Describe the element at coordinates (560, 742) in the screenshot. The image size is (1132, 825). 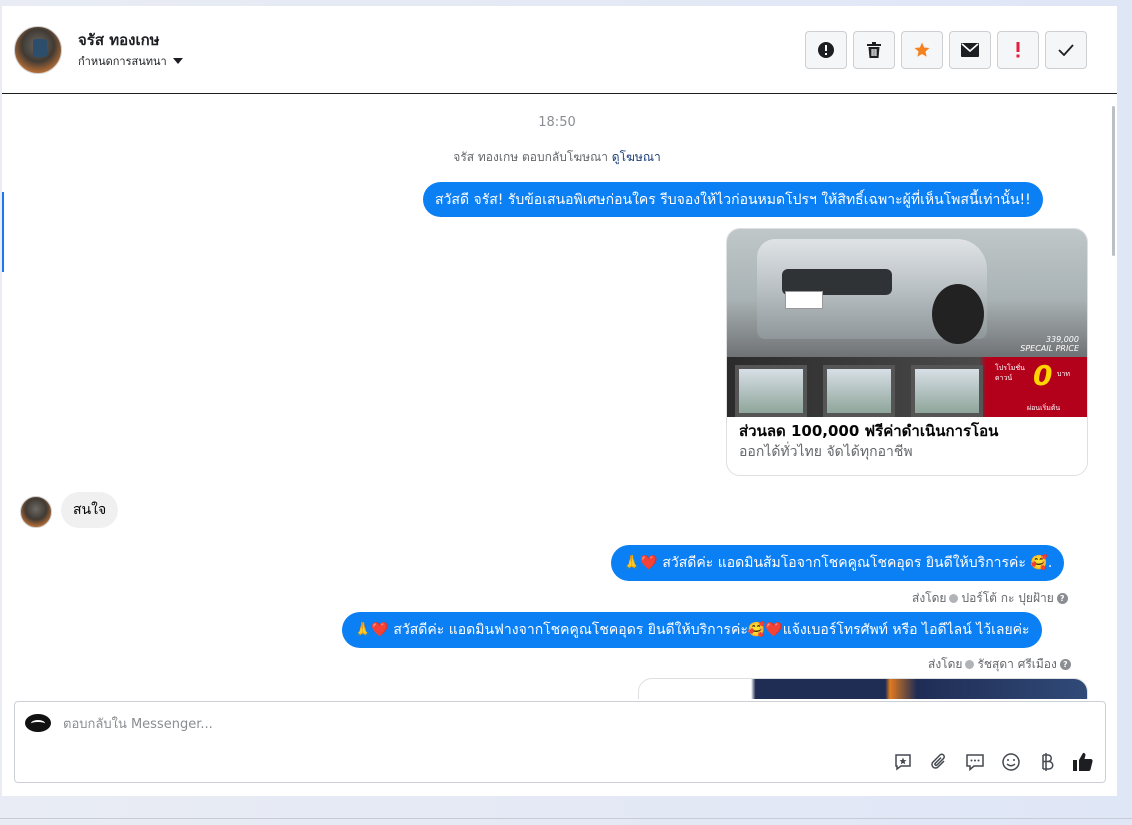
I see `message-composer` at that location.